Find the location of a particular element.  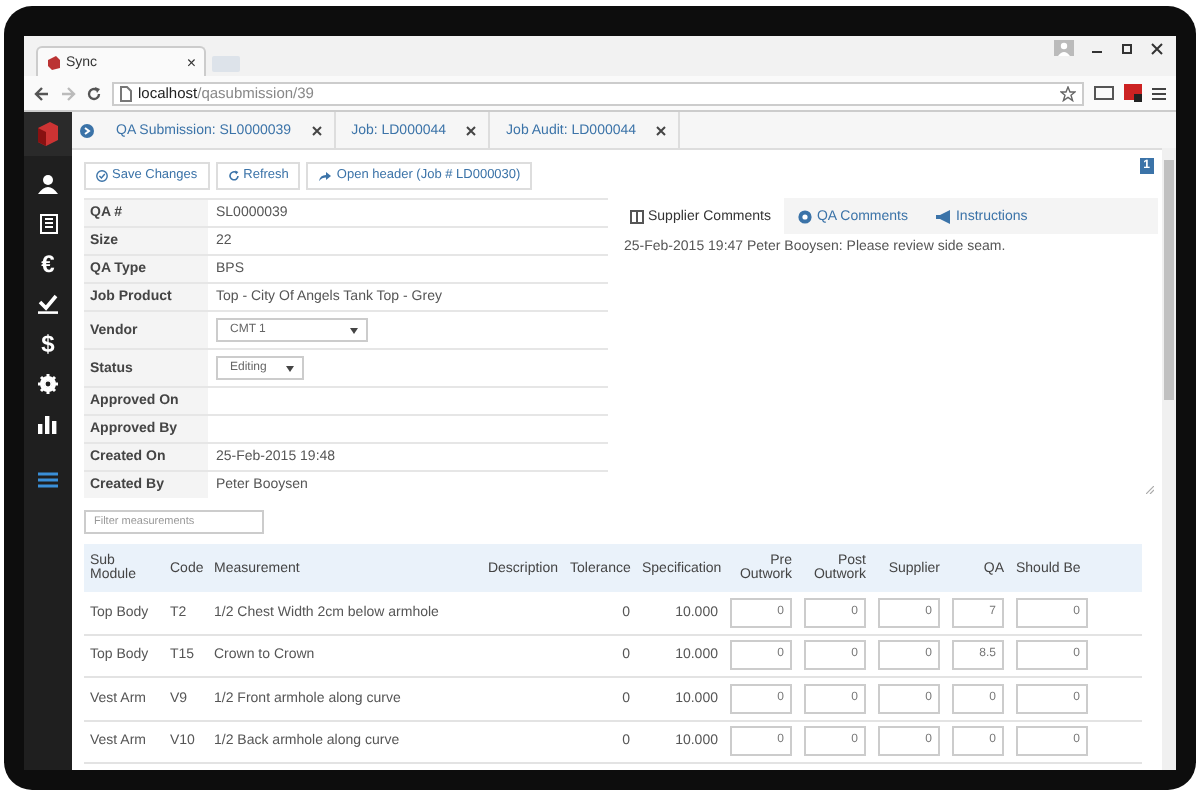

scrollbar is located at coordinates (1169, 459).